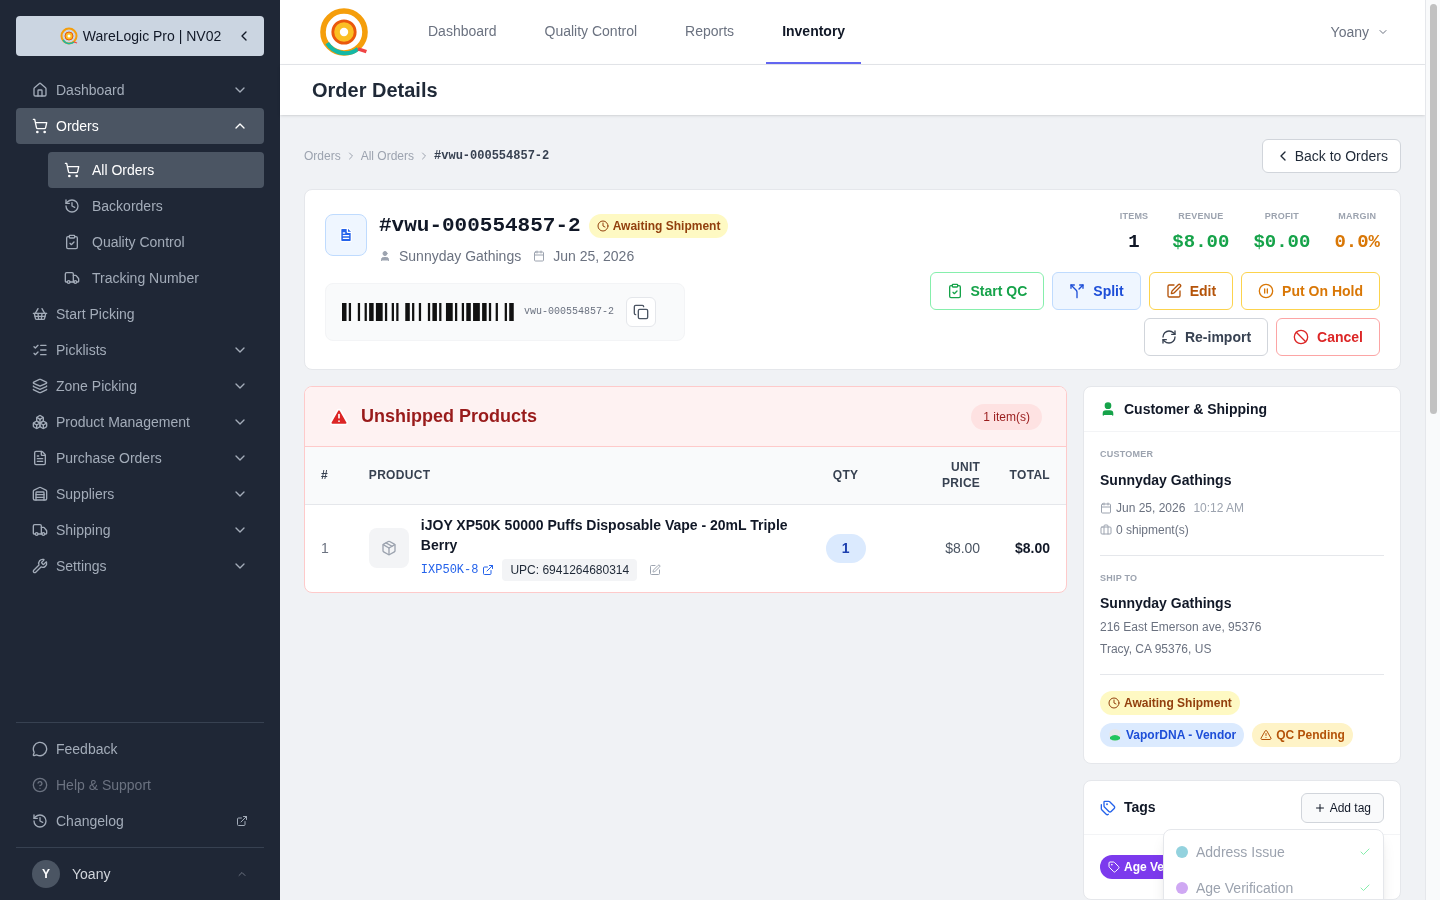 The image size is (1440, 900). What do you see at coordinates (462, 32) in the screenshot?
I see `nav-tab: Dashboard` at bounding box center [462, 32].